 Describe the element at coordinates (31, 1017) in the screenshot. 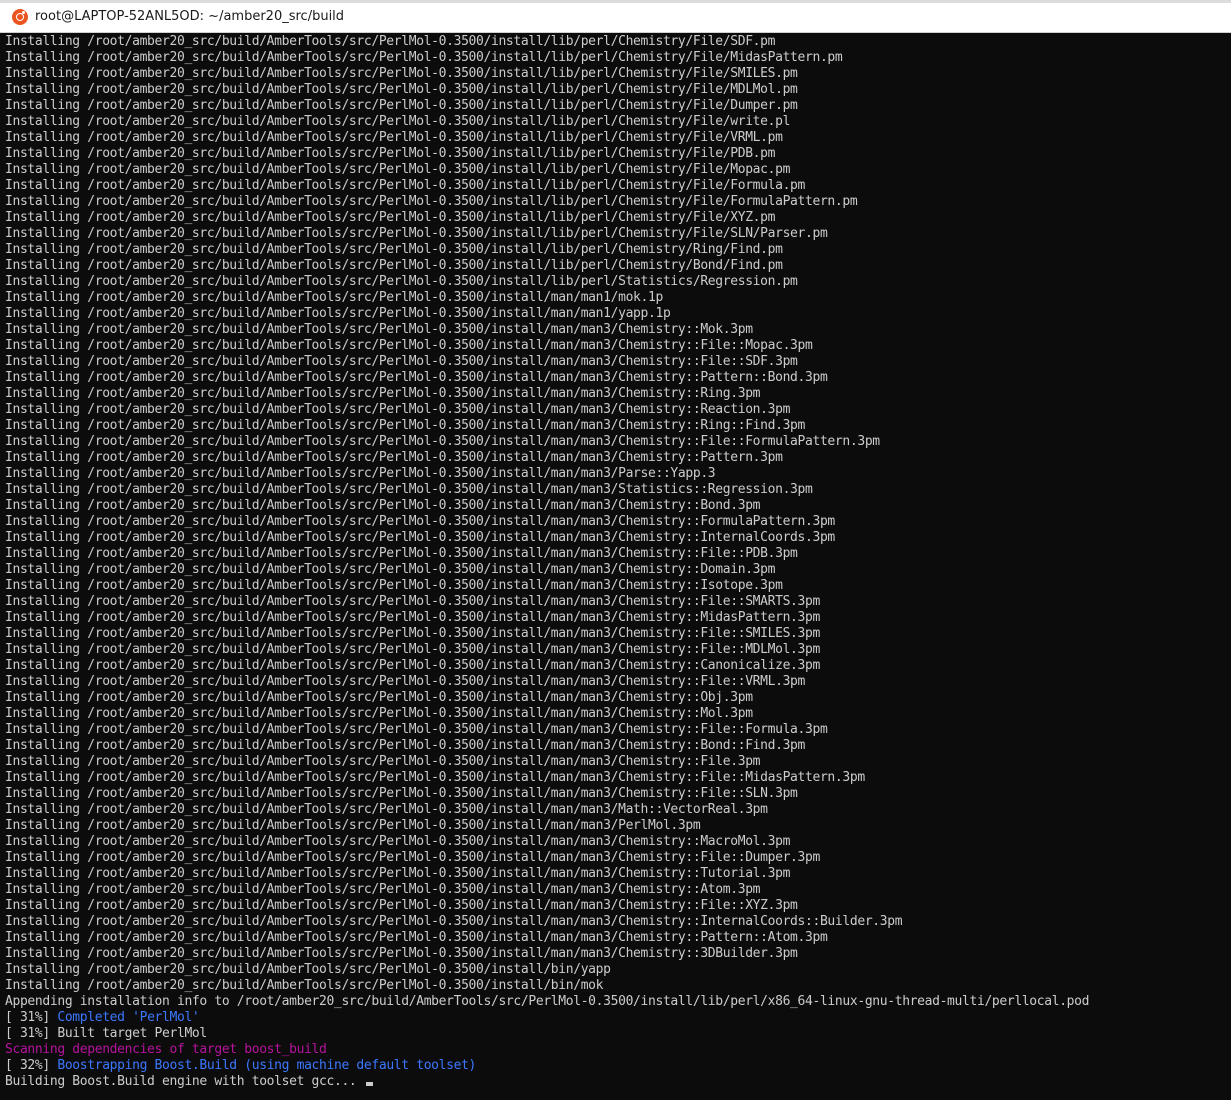

I see `progress-prefix: [ 31%]` at that location.